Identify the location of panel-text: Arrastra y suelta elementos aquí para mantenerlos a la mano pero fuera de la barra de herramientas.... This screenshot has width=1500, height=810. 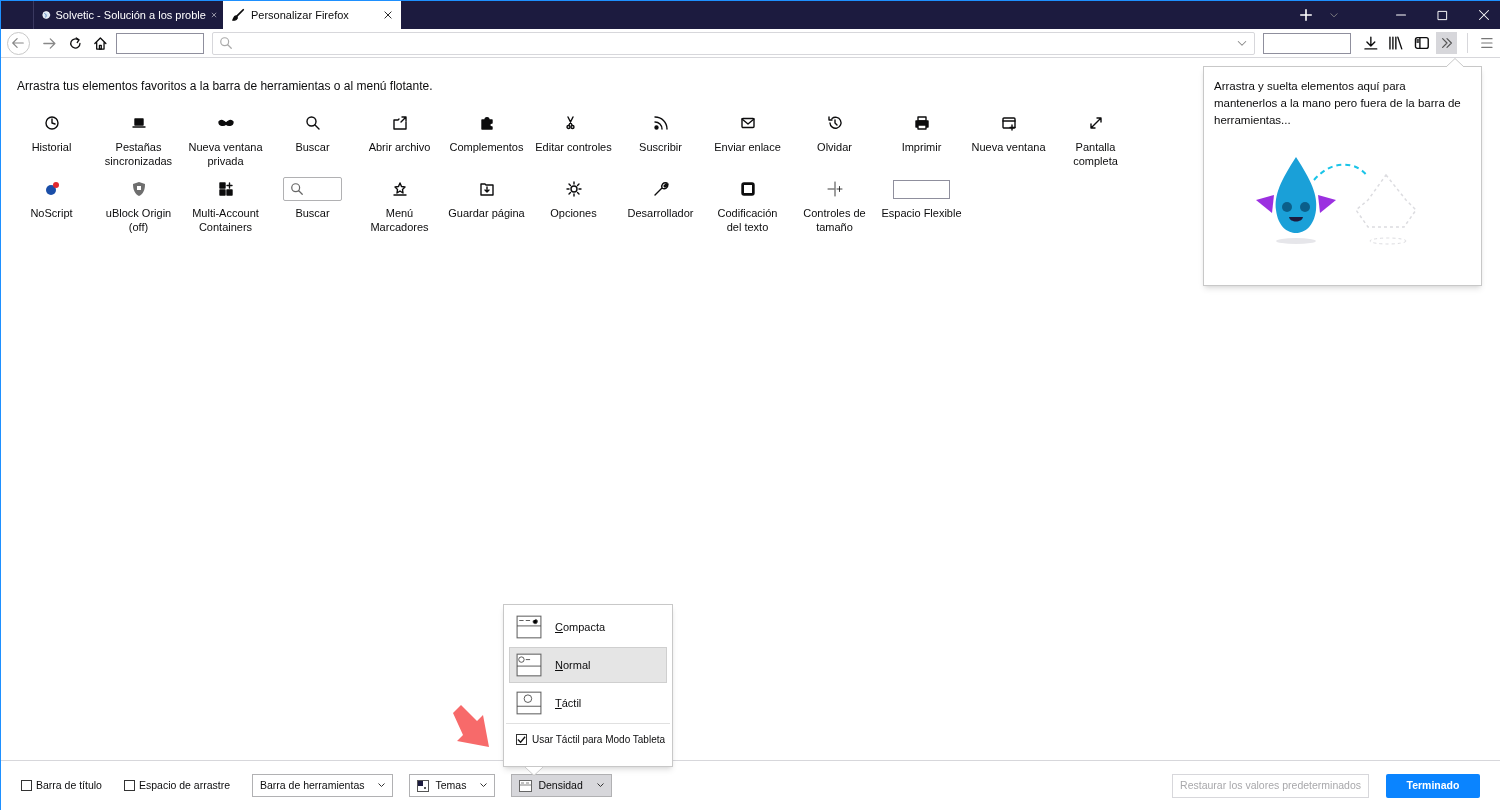
(1337, 103).